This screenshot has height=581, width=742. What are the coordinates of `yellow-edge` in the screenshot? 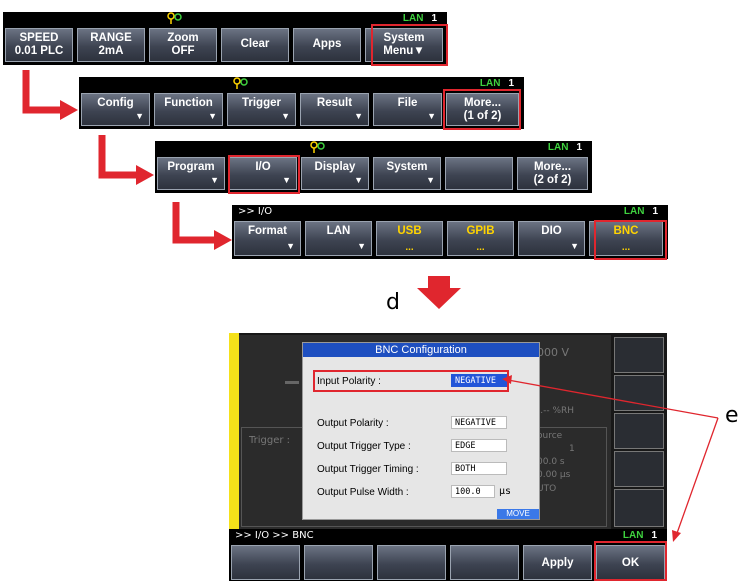 It's located at (234, 431).